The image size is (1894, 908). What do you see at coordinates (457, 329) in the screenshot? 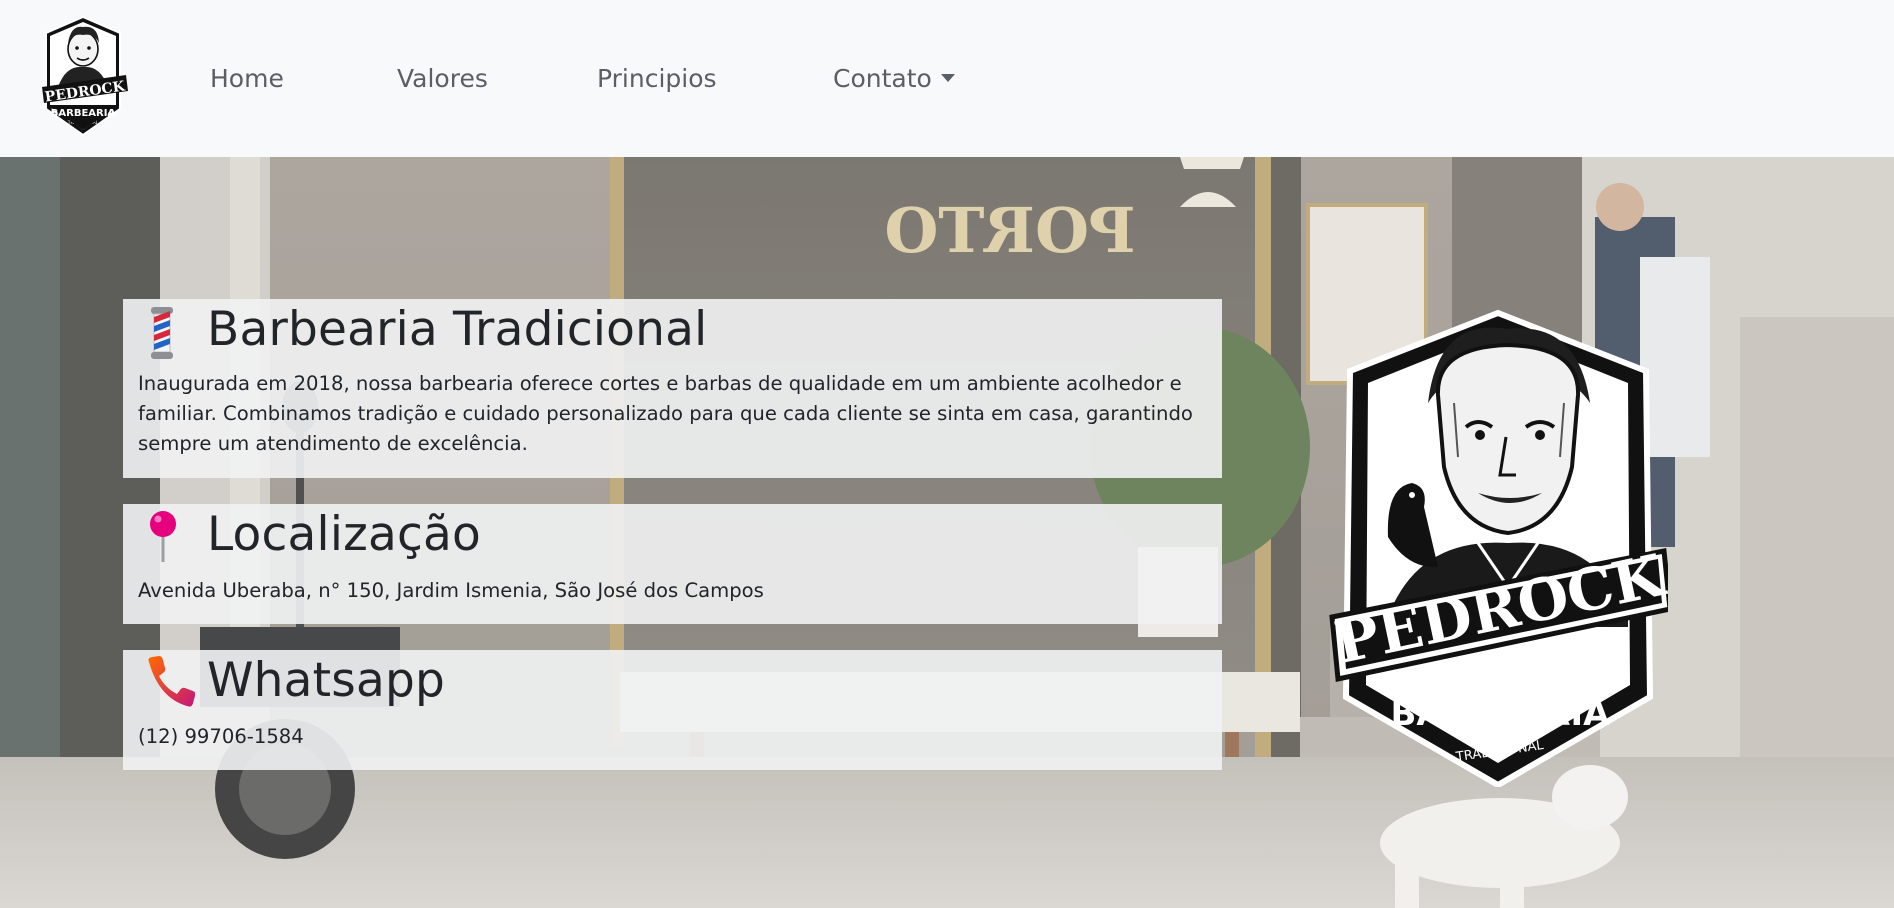
I see `card-title-barbearia: Barbearia Tradicional` at bounding box center [457, 329].